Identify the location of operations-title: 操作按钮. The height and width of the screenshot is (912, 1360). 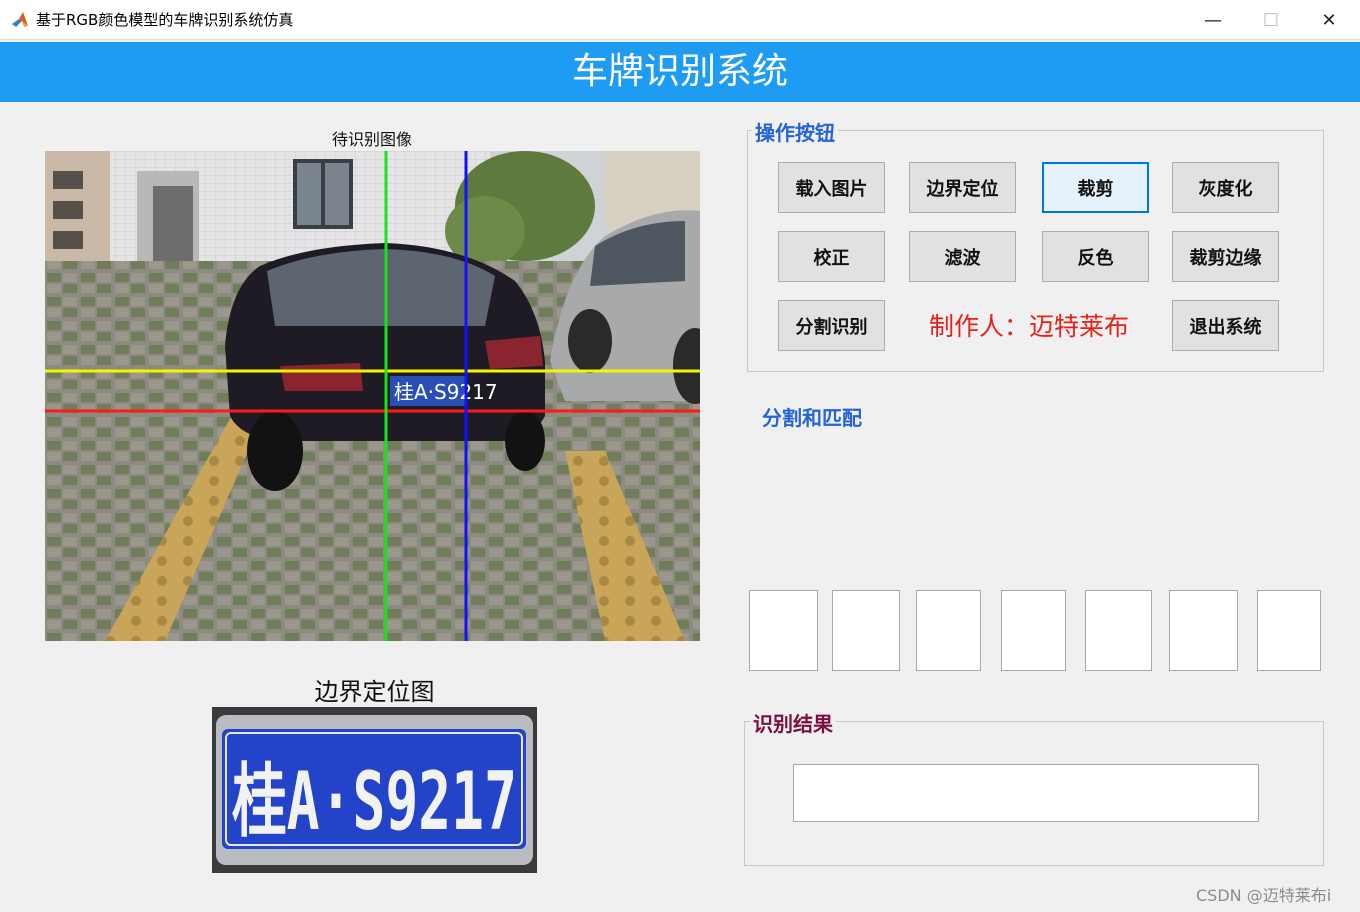
(795, 131).